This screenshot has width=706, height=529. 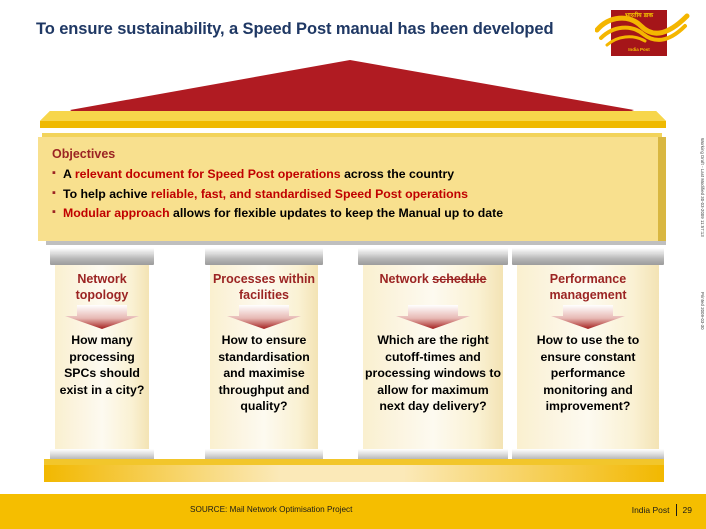 I want to click on footer-brand: India Post, so click(x=650, y=510).